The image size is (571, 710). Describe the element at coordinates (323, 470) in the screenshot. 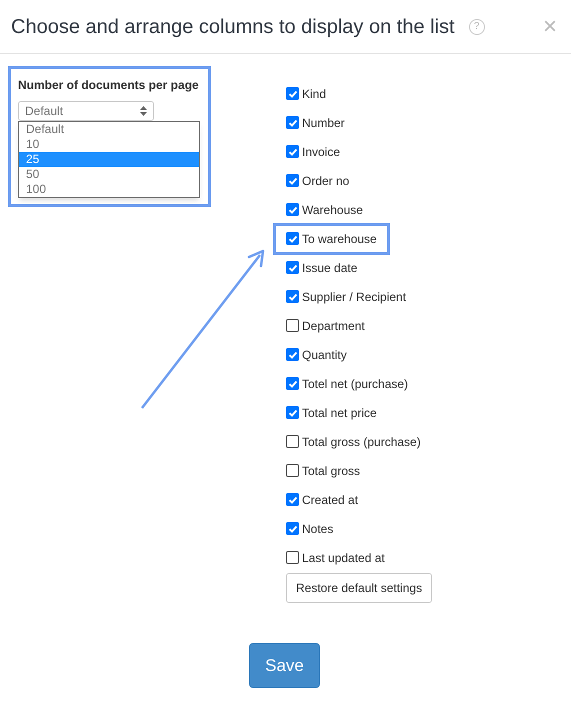

I see `column-option: Total gross` at that location.